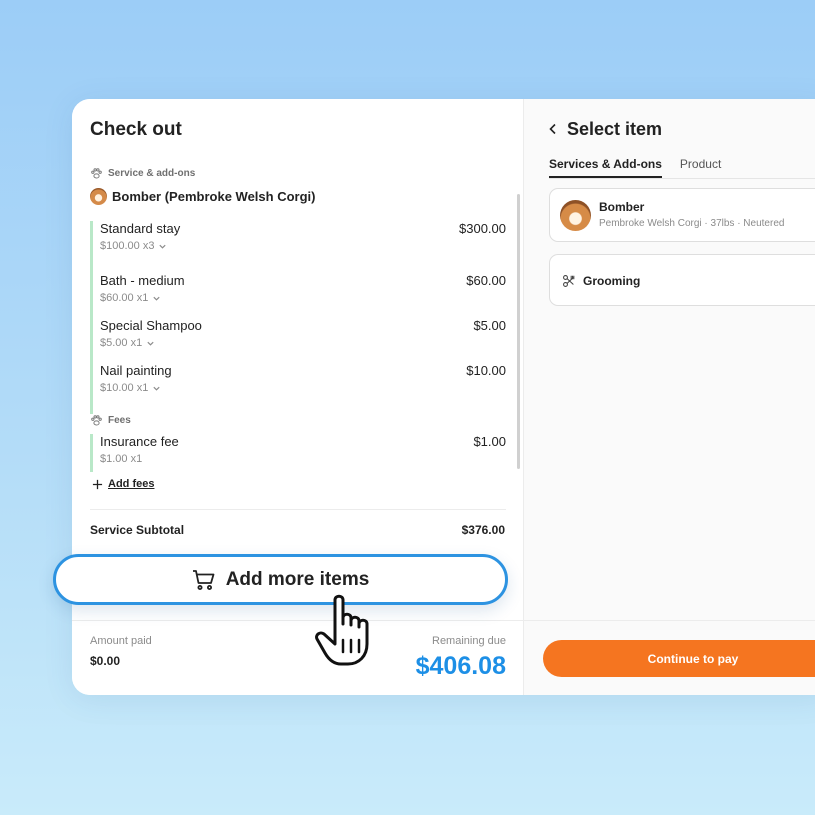 The height and width of the screenshot is (815, 815). Describe the element at coordinates (151, 325) in the screenshot. I see `service-item-name: Special Shampoo` at that location.